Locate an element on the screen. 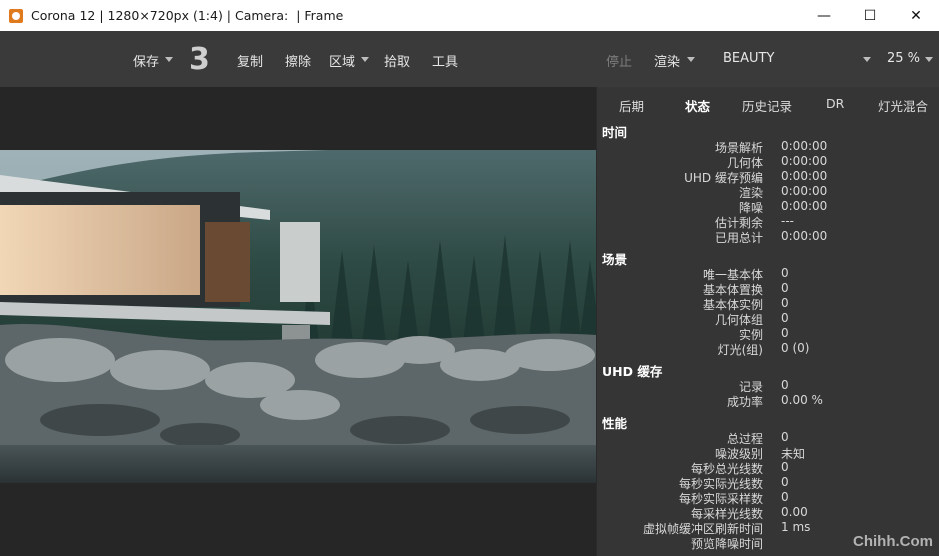 The height and width of the screenshot is (556, 939). section-performance-header: 性能 is located at coordinates (615, 423).